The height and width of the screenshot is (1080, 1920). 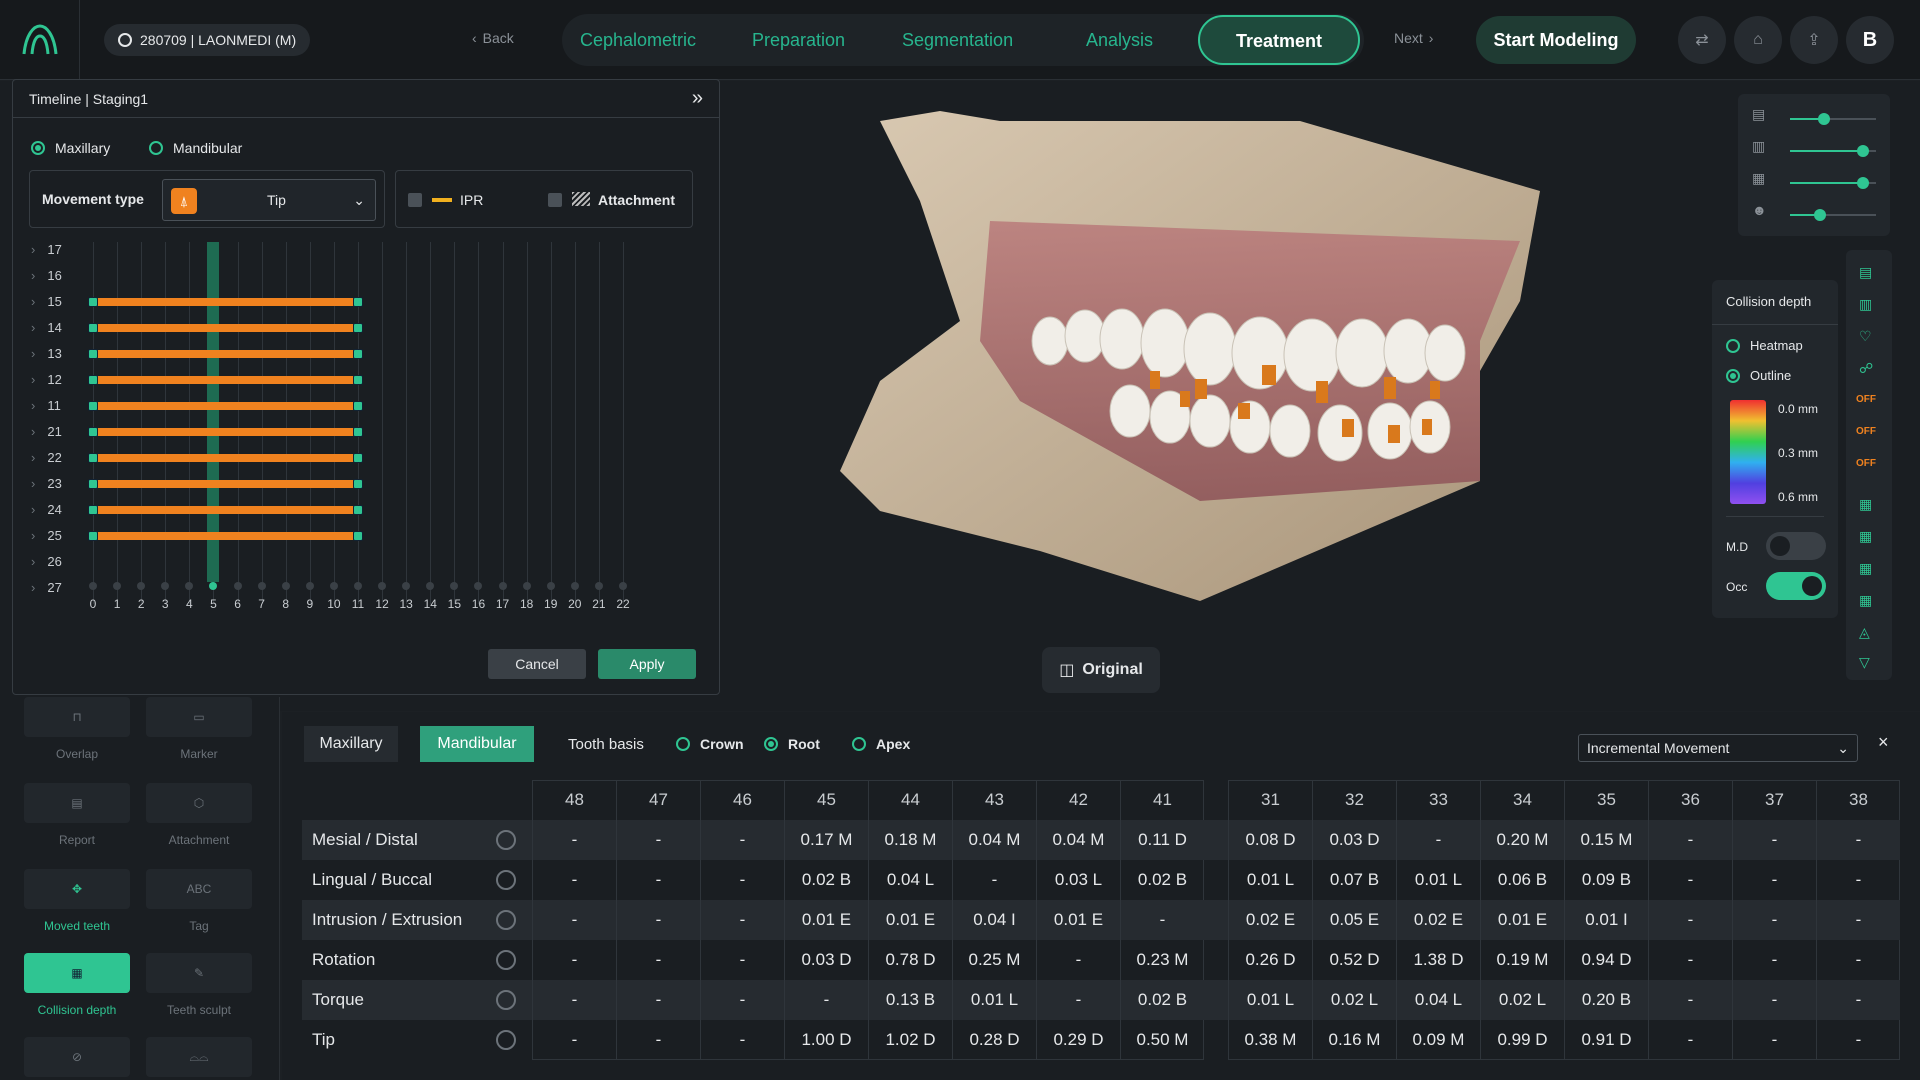 What do you see at coordinates (477, 744) in the screenshot?
I see `table-tab-mandibular: Mandibular` at bounding box center [477, 744].